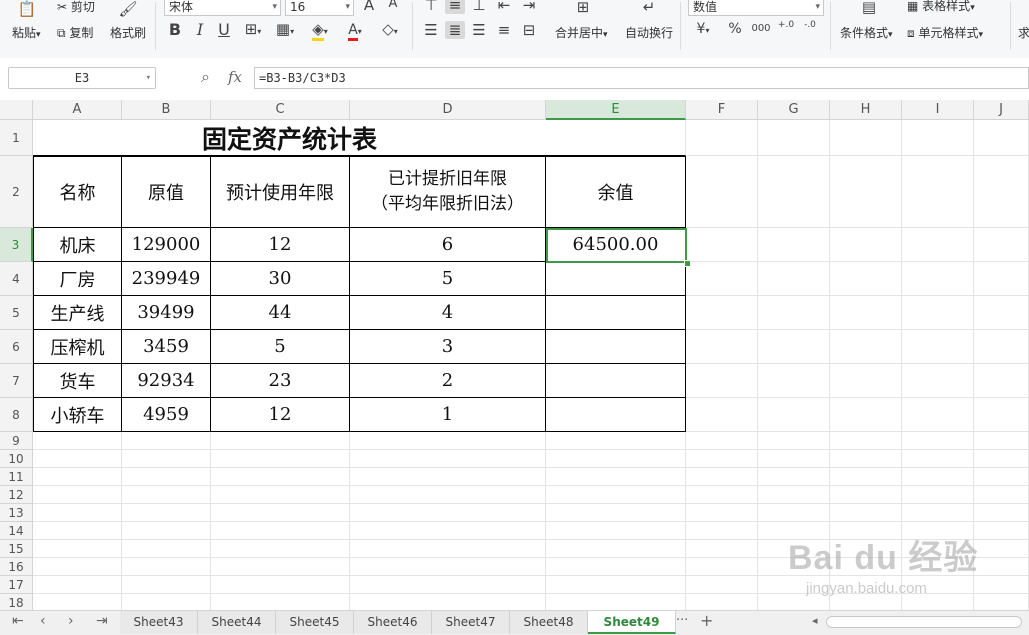  What do you see at coordinates (945, 32) in the screenshot?
I see `cell-style-button: ⧈ 单元格样式▾` at bounding box center [945, 32].